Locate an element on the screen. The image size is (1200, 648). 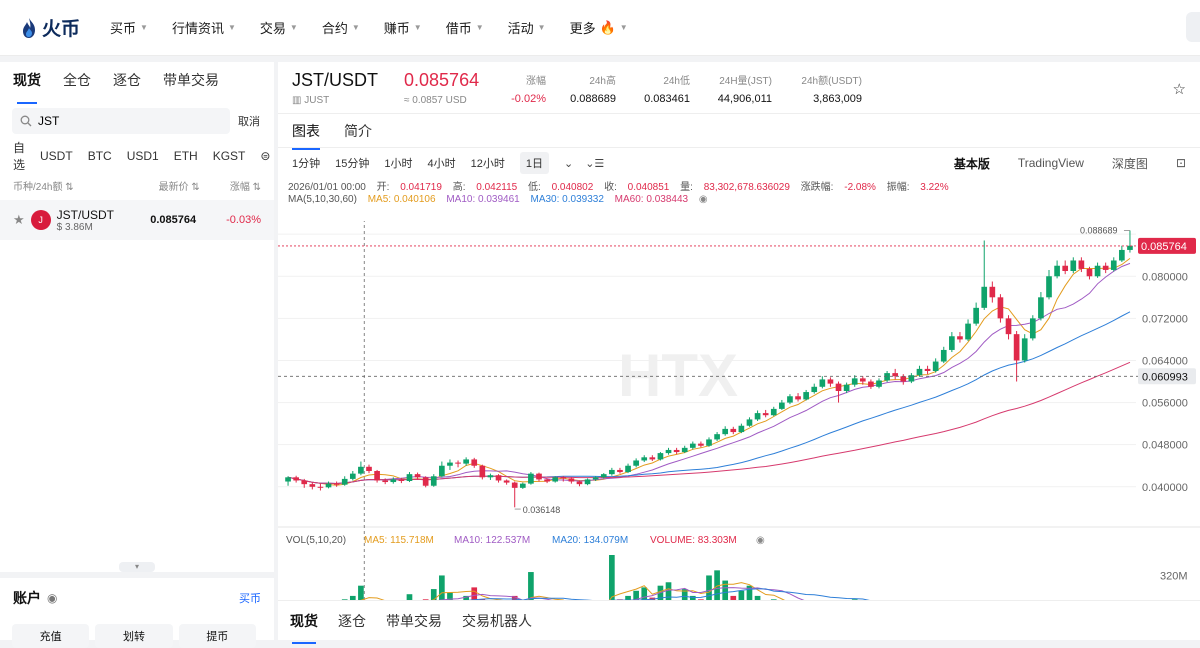
volume-info: VOLUME: 83.303M is located at coordinates (693, 540).